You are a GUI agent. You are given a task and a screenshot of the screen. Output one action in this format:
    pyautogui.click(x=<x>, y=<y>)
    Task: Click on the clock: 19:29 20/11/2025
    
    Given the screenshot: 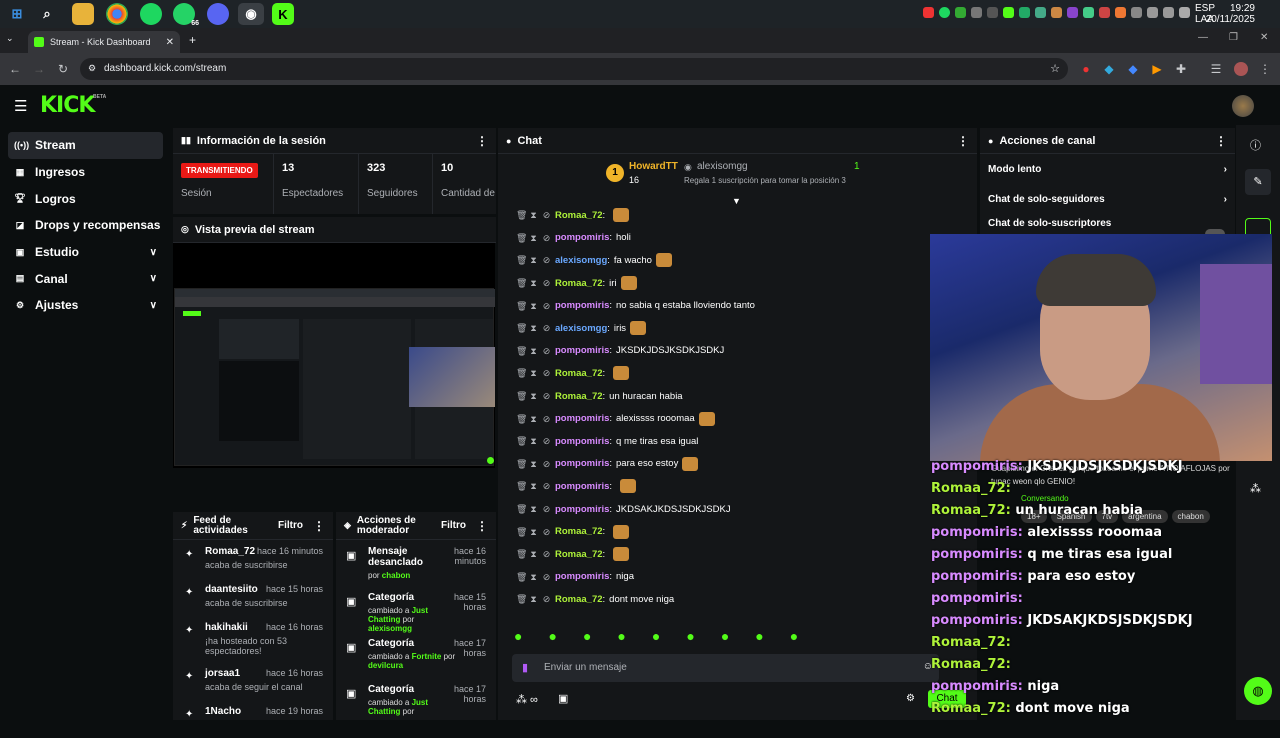 What is the action you would take?
    pyautogui.click(x=1230, y=14)
    